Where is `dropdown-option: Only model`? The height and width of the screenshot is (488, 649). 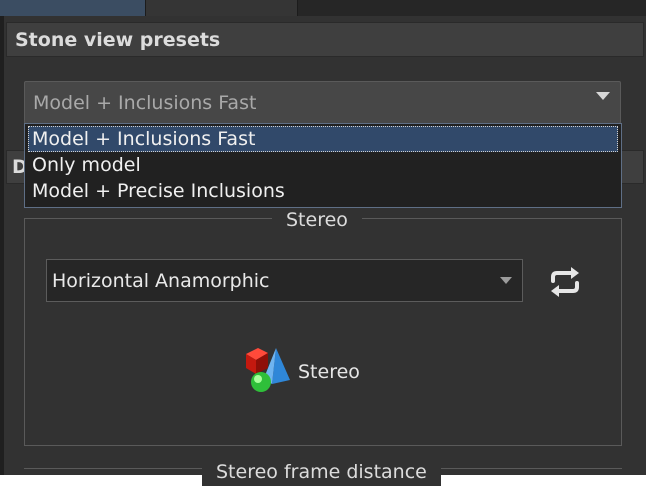
dropdown-option: Only model is located at coordinates (323, 165).